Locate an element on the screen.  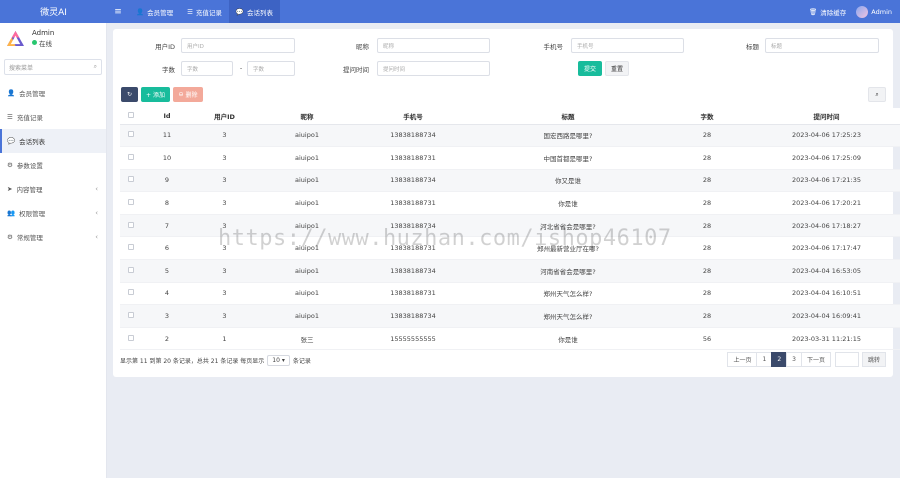
add-button: + 添加 is located at coordinates (155, 94).